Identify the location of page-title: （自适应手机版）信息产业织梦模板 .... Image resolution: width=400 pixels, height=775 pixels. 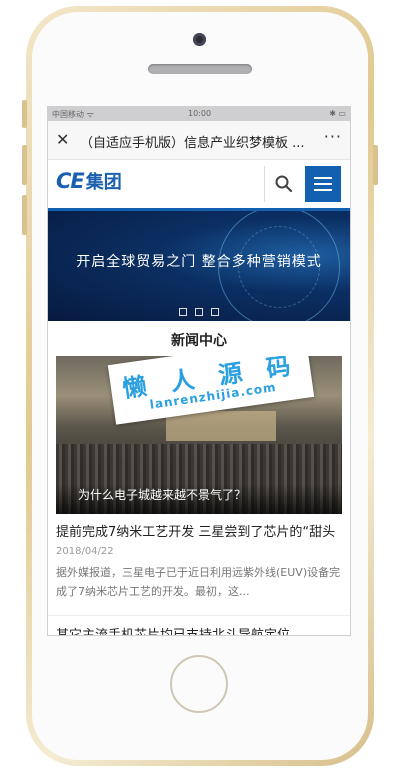
(192, 143).